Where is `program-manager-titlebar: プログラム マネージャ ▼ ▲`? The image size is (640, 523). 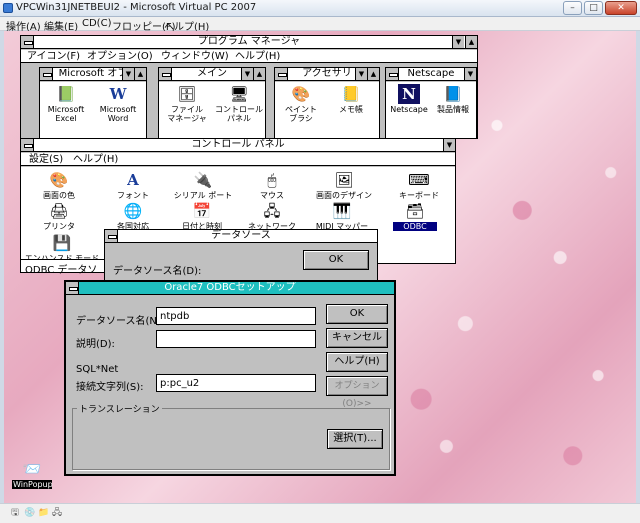 program-manager-titlebar: プログラム マネージャ ▼ ▲ is located at coordinates (249, 42).